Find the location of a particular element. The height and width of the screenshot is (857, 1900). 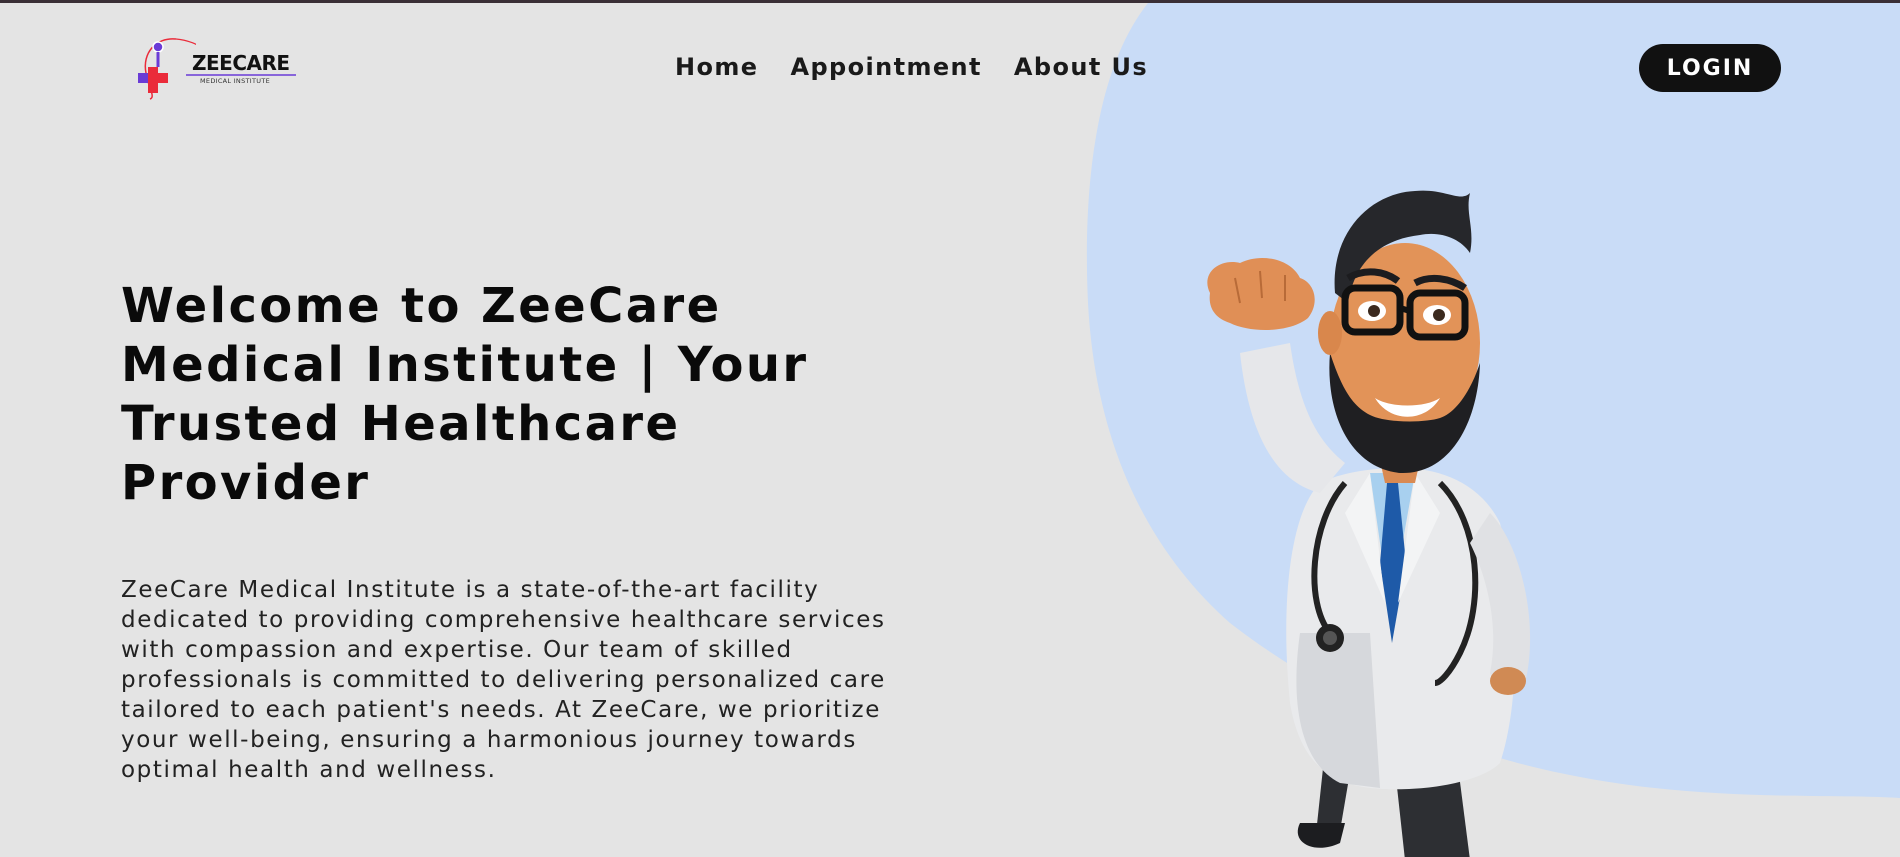

nav-about-us: About Us is located at coordinates (1081, 67).